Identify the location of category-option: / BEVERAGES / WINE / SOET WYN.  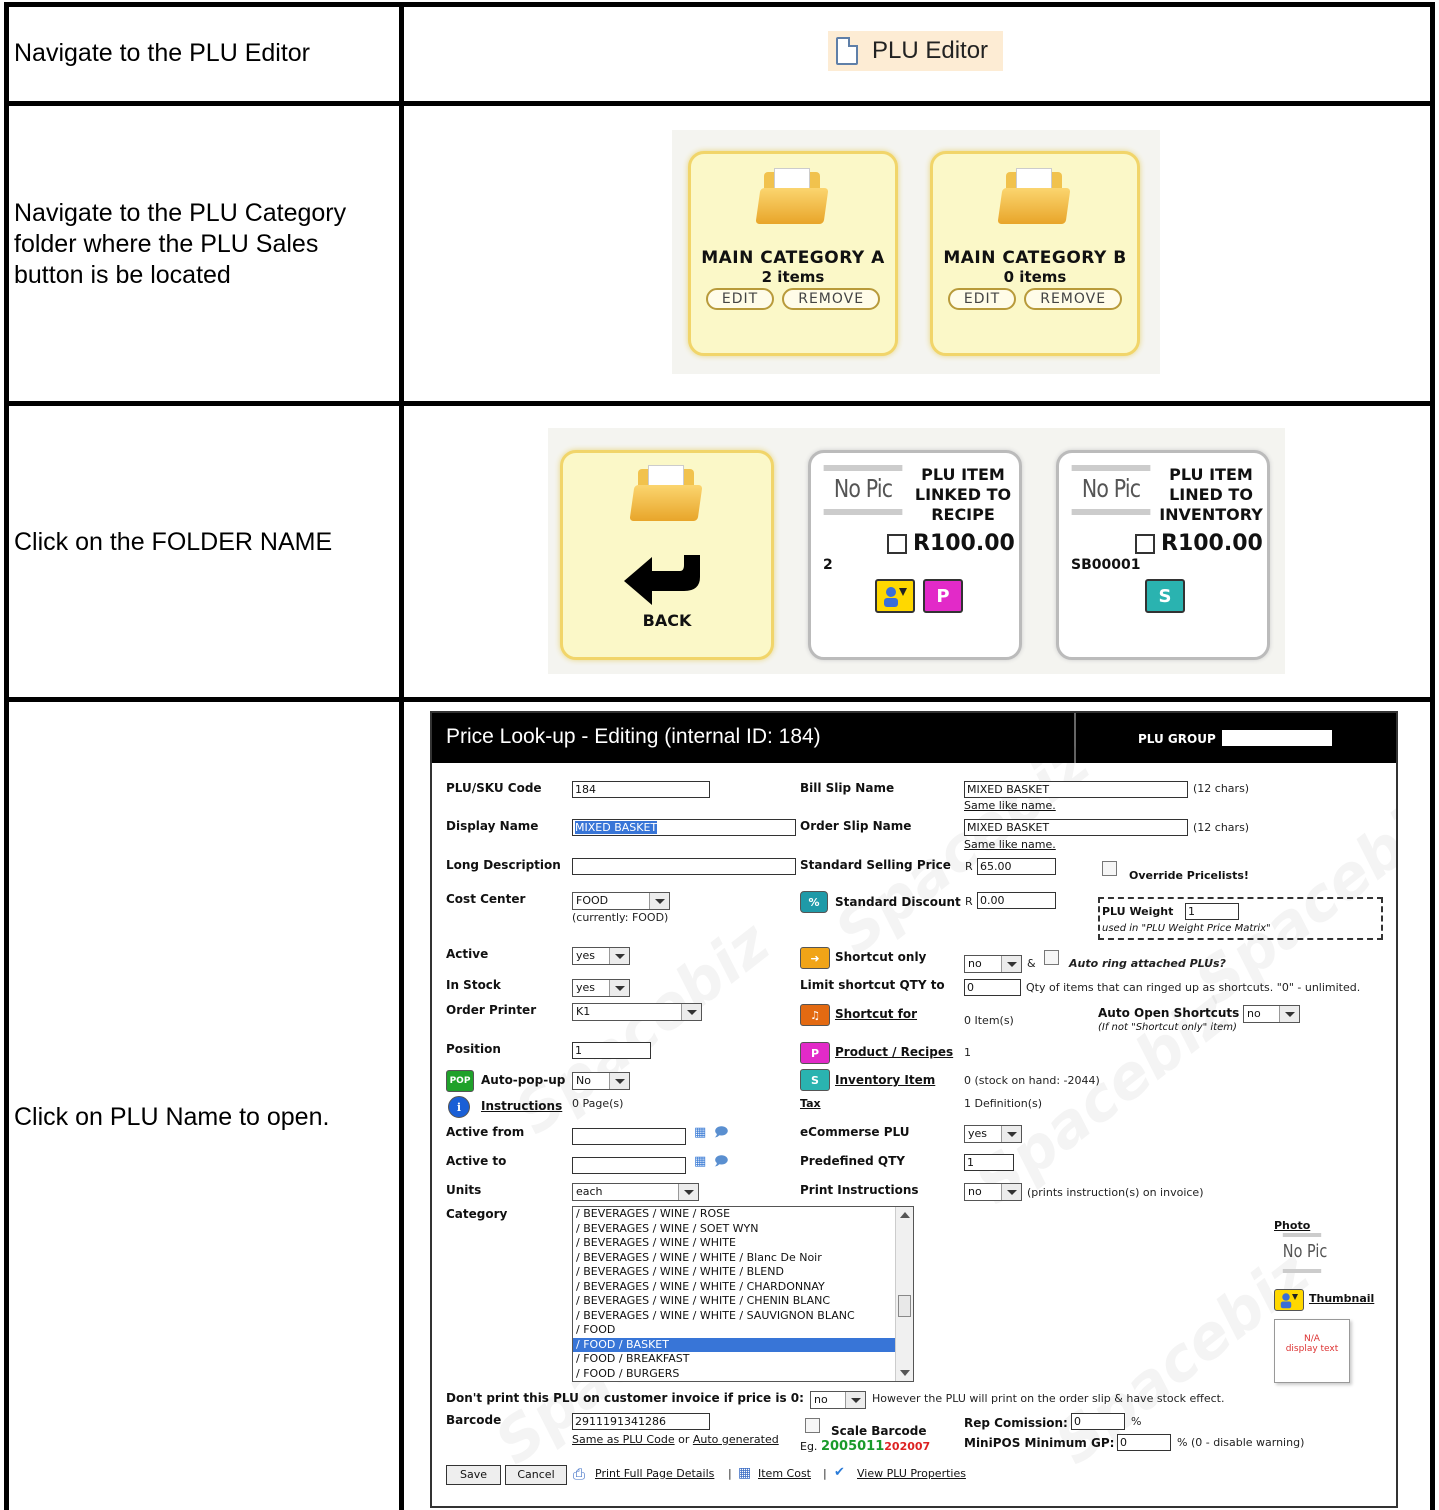
(743, 1229).